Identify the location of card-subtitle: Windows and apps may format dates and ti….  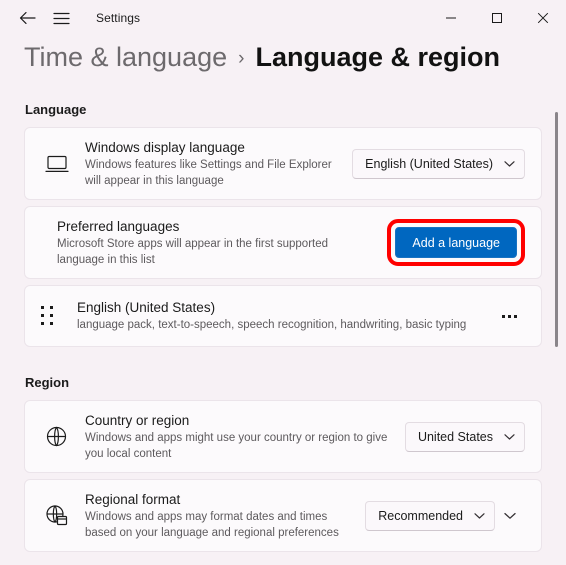
(212, 525).